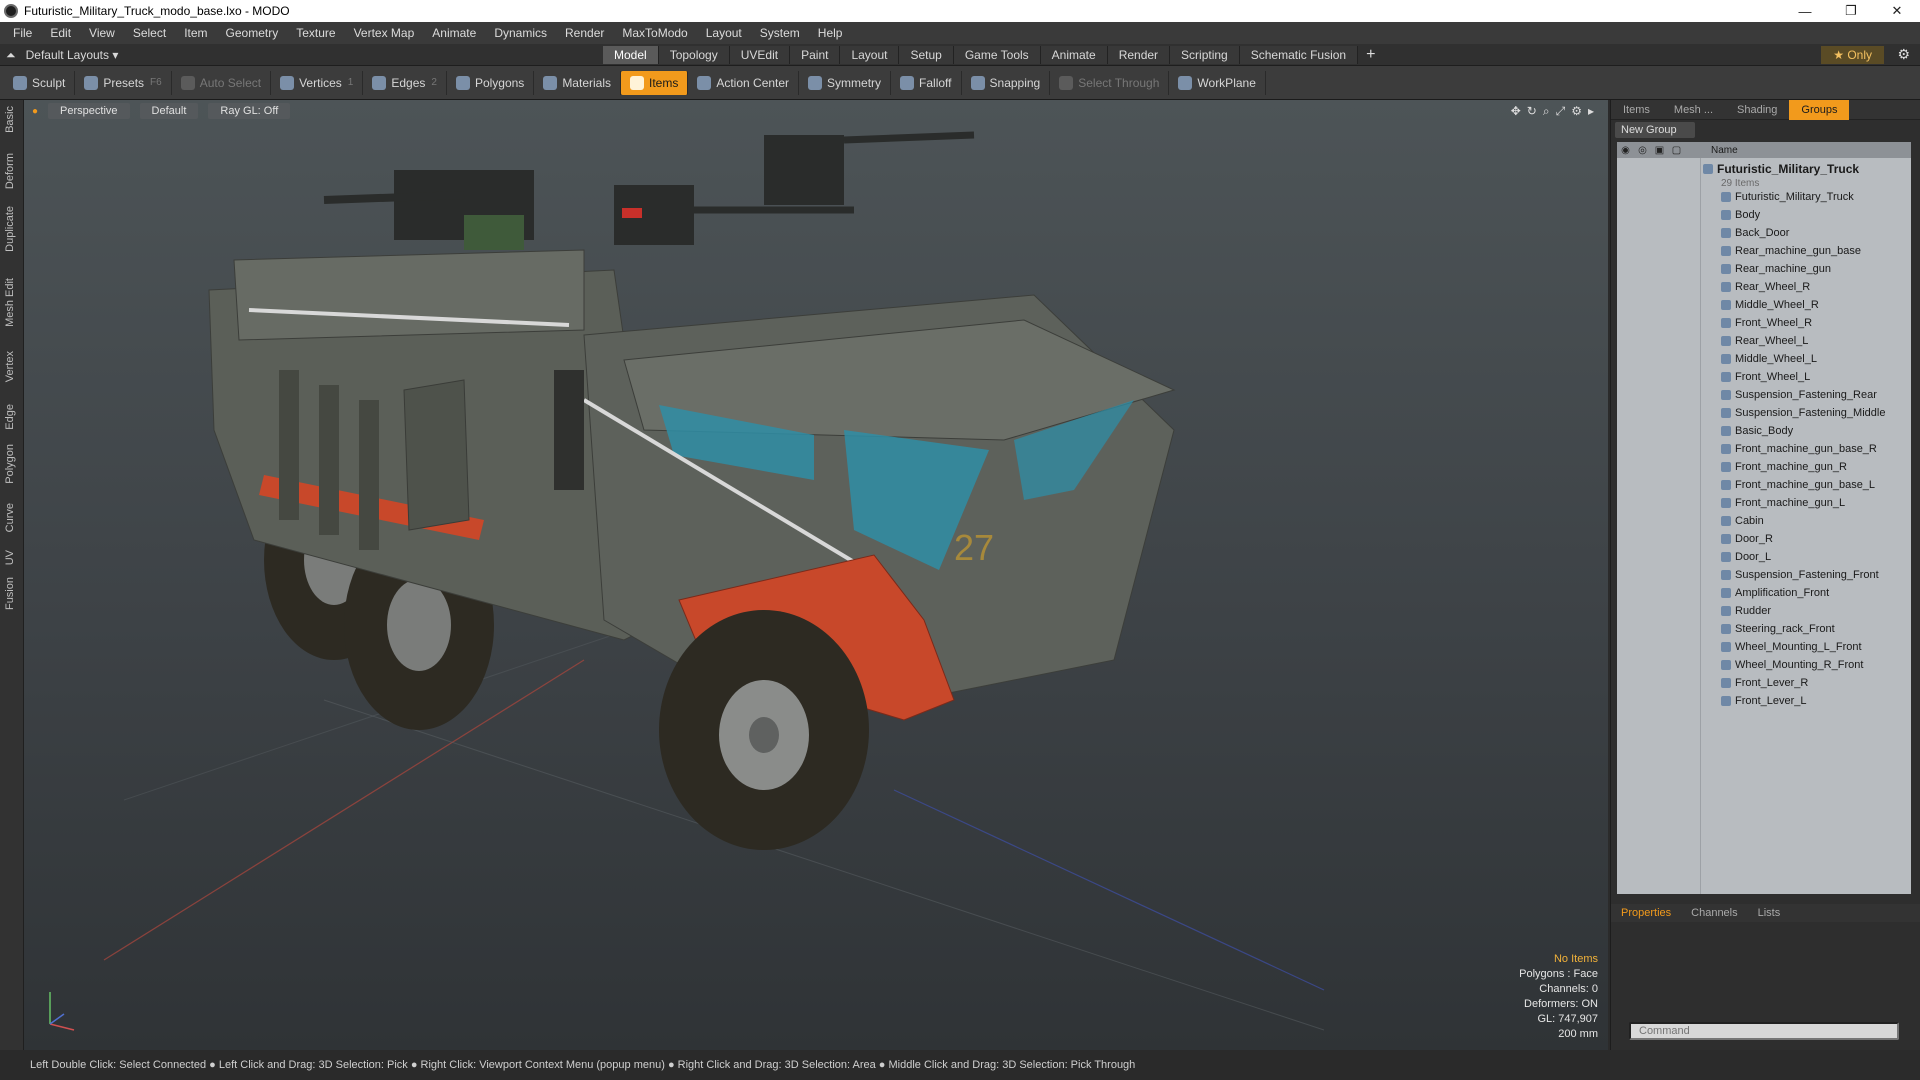 The height and width of the screenshot is (1080, 1920). Describe the element at coordinates (10, 119) in the screenshot. I see `strip-tab-basic: Basic` at that location.